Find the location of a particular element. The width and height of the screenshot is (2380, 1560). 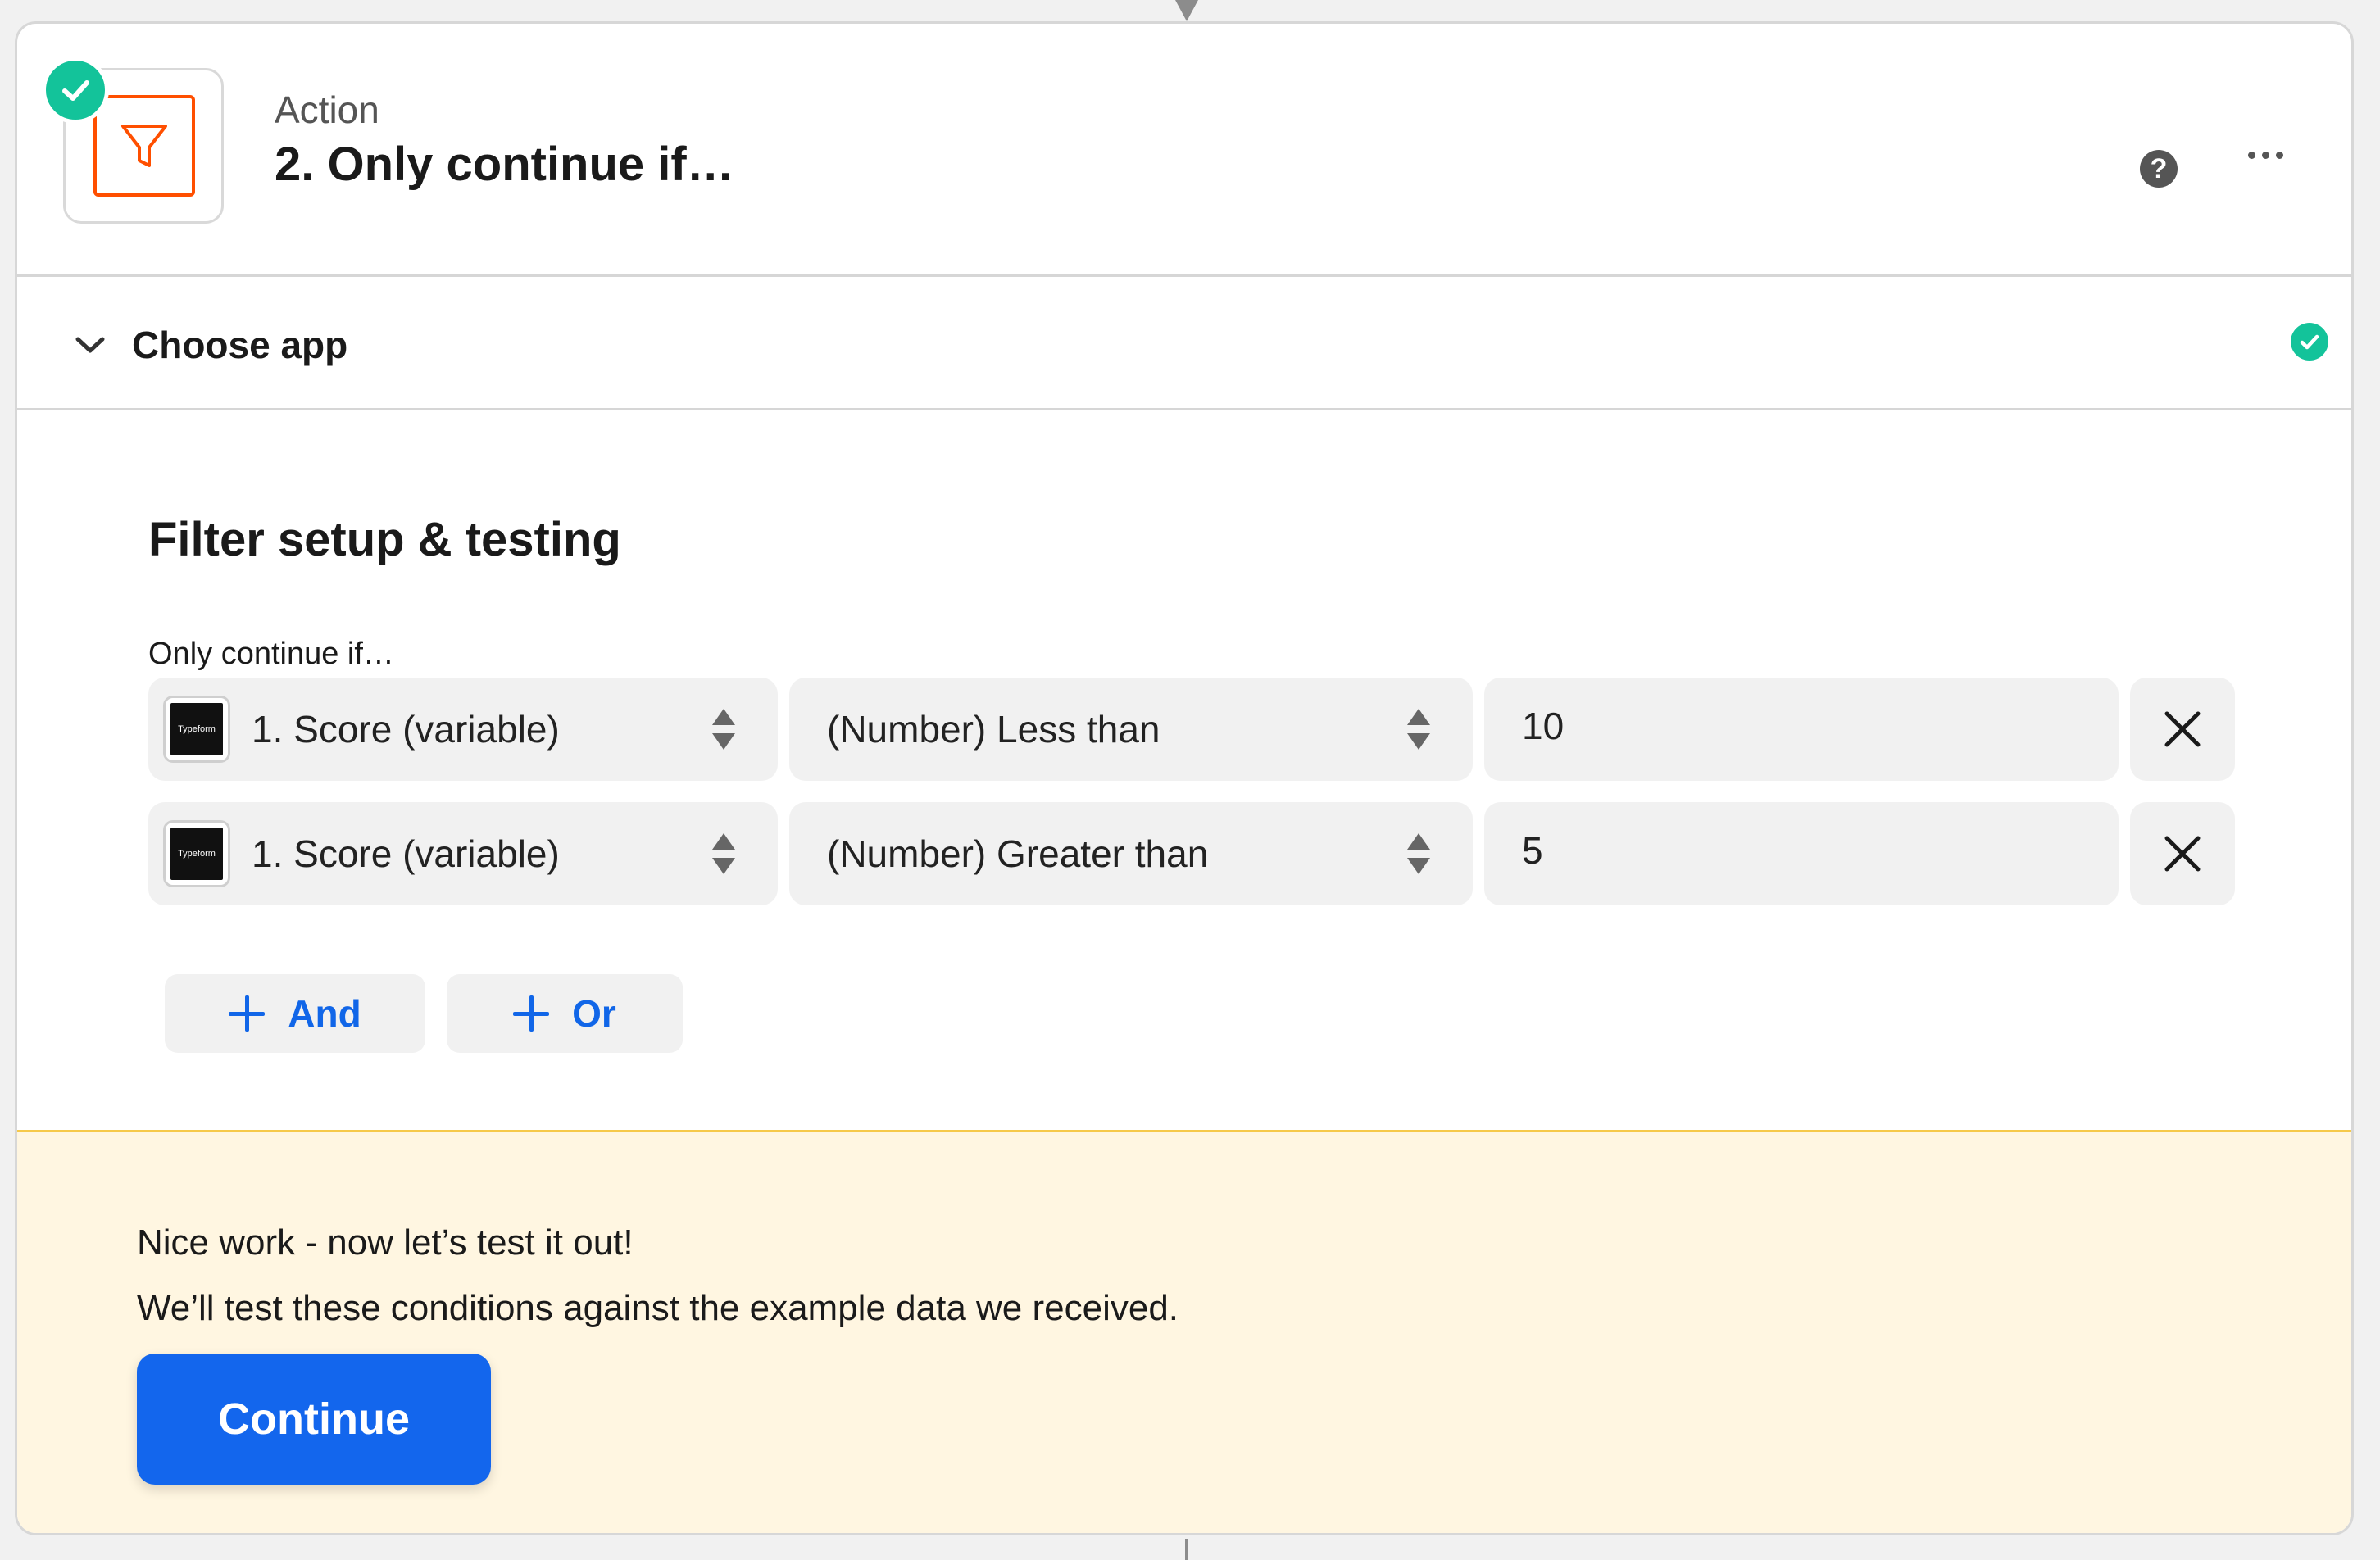

filter-funnel-icon is located at coordinates (144, 146).